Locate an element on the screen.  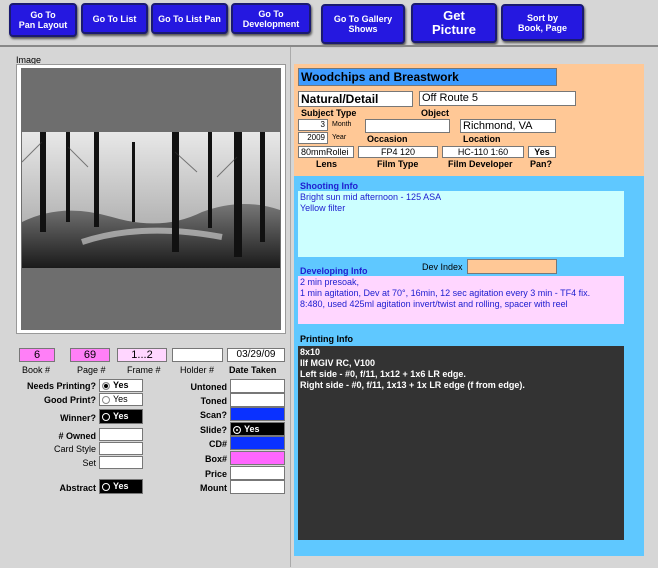
toned-label: Toned is located at coordinates (213, 401).